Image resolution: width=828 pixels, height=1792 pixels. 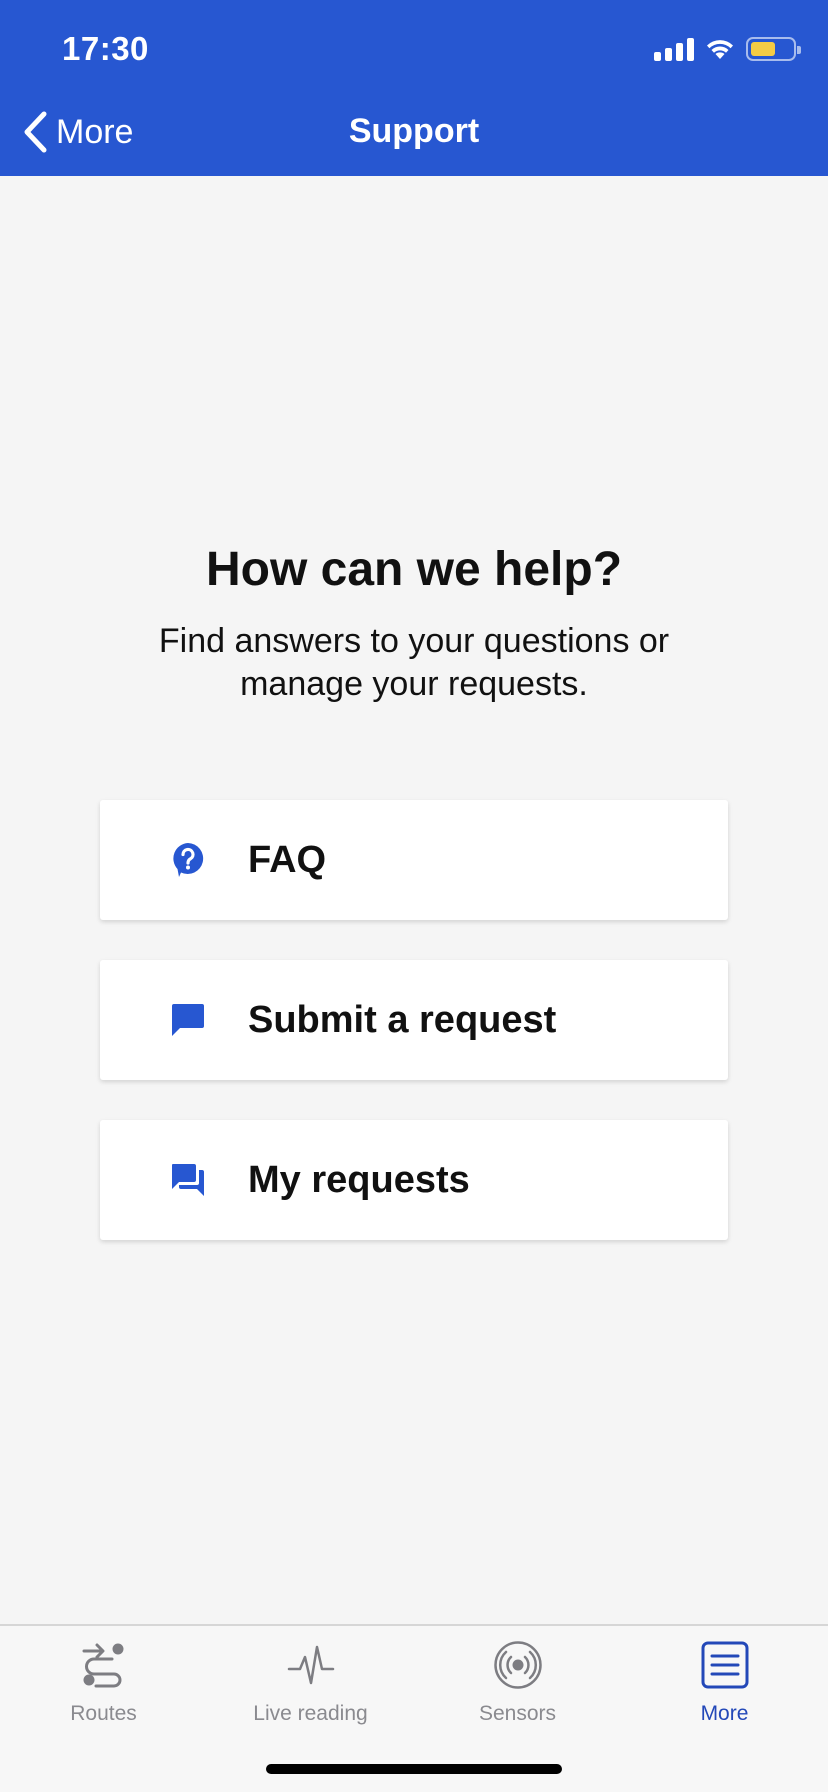 I want to click on sensor-icon, so click(x=518, y=1665).